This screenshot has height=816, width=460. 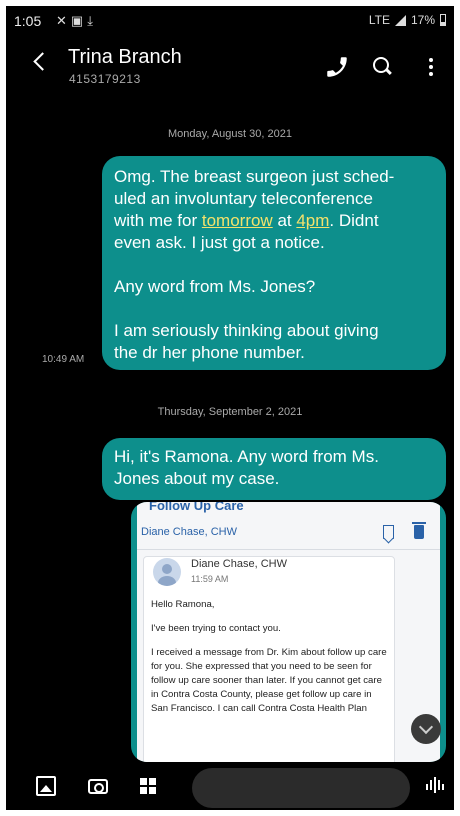 What do you see at coordinates (63, 359) in the screenshot?
I see `message-time: 10:49 AM` at bounding box center [63, 359].